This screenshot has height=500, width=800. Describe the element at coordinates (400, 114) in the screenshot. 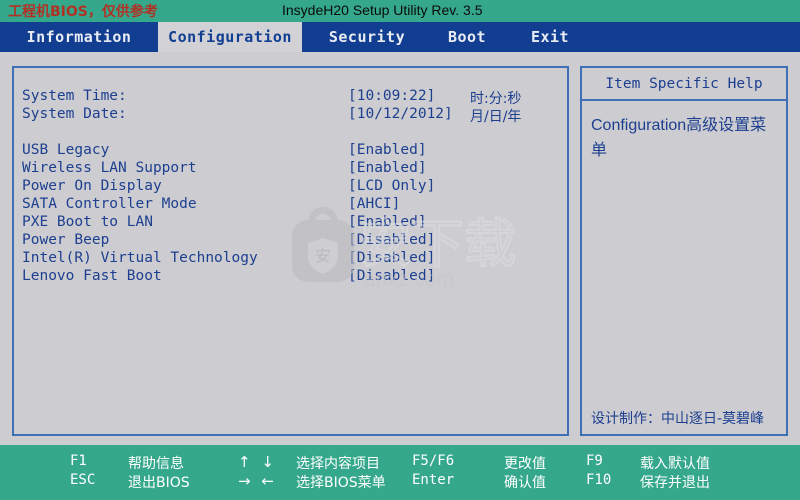

I see `setting-value: [10/12/2012]` at that location.